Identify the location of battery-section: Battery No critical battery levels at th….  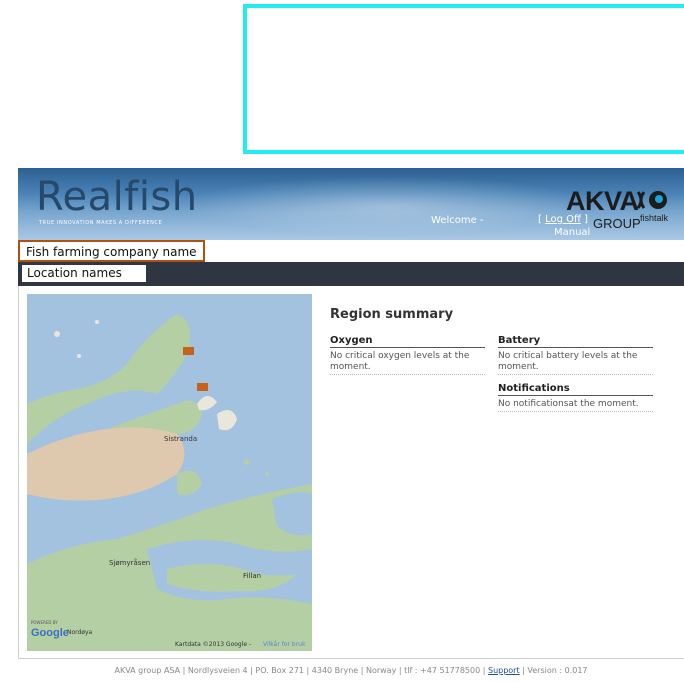
(575, 355).